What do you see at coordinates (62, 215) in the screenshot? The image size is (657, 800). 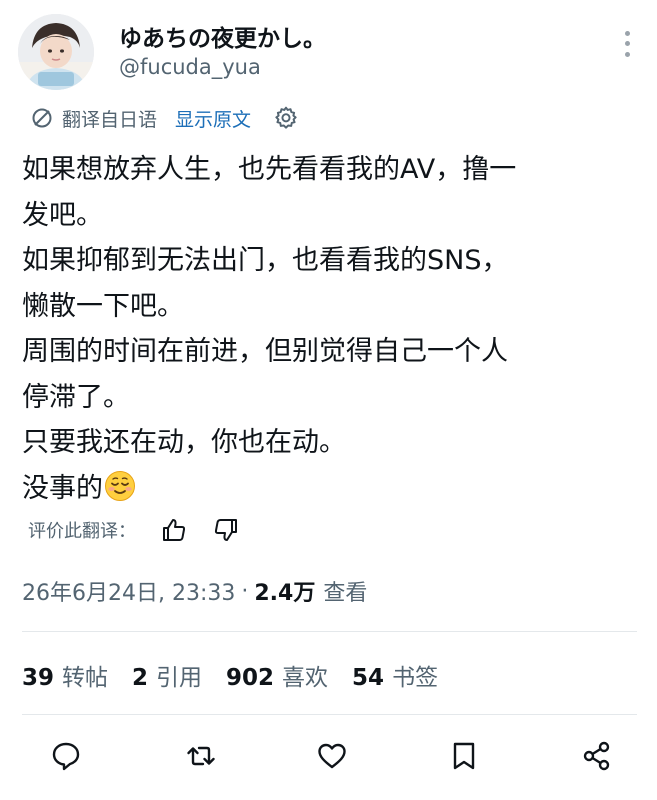 I see `post-line: 发吧。` at bounding box center [62, 215].